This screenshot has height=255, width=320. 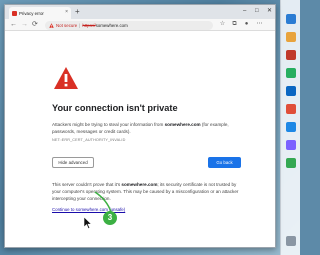 What do you see at coordinates (31, 13) in the screenshot?
I see `tab-title: Privacy error` at bounding box center [31, 13].